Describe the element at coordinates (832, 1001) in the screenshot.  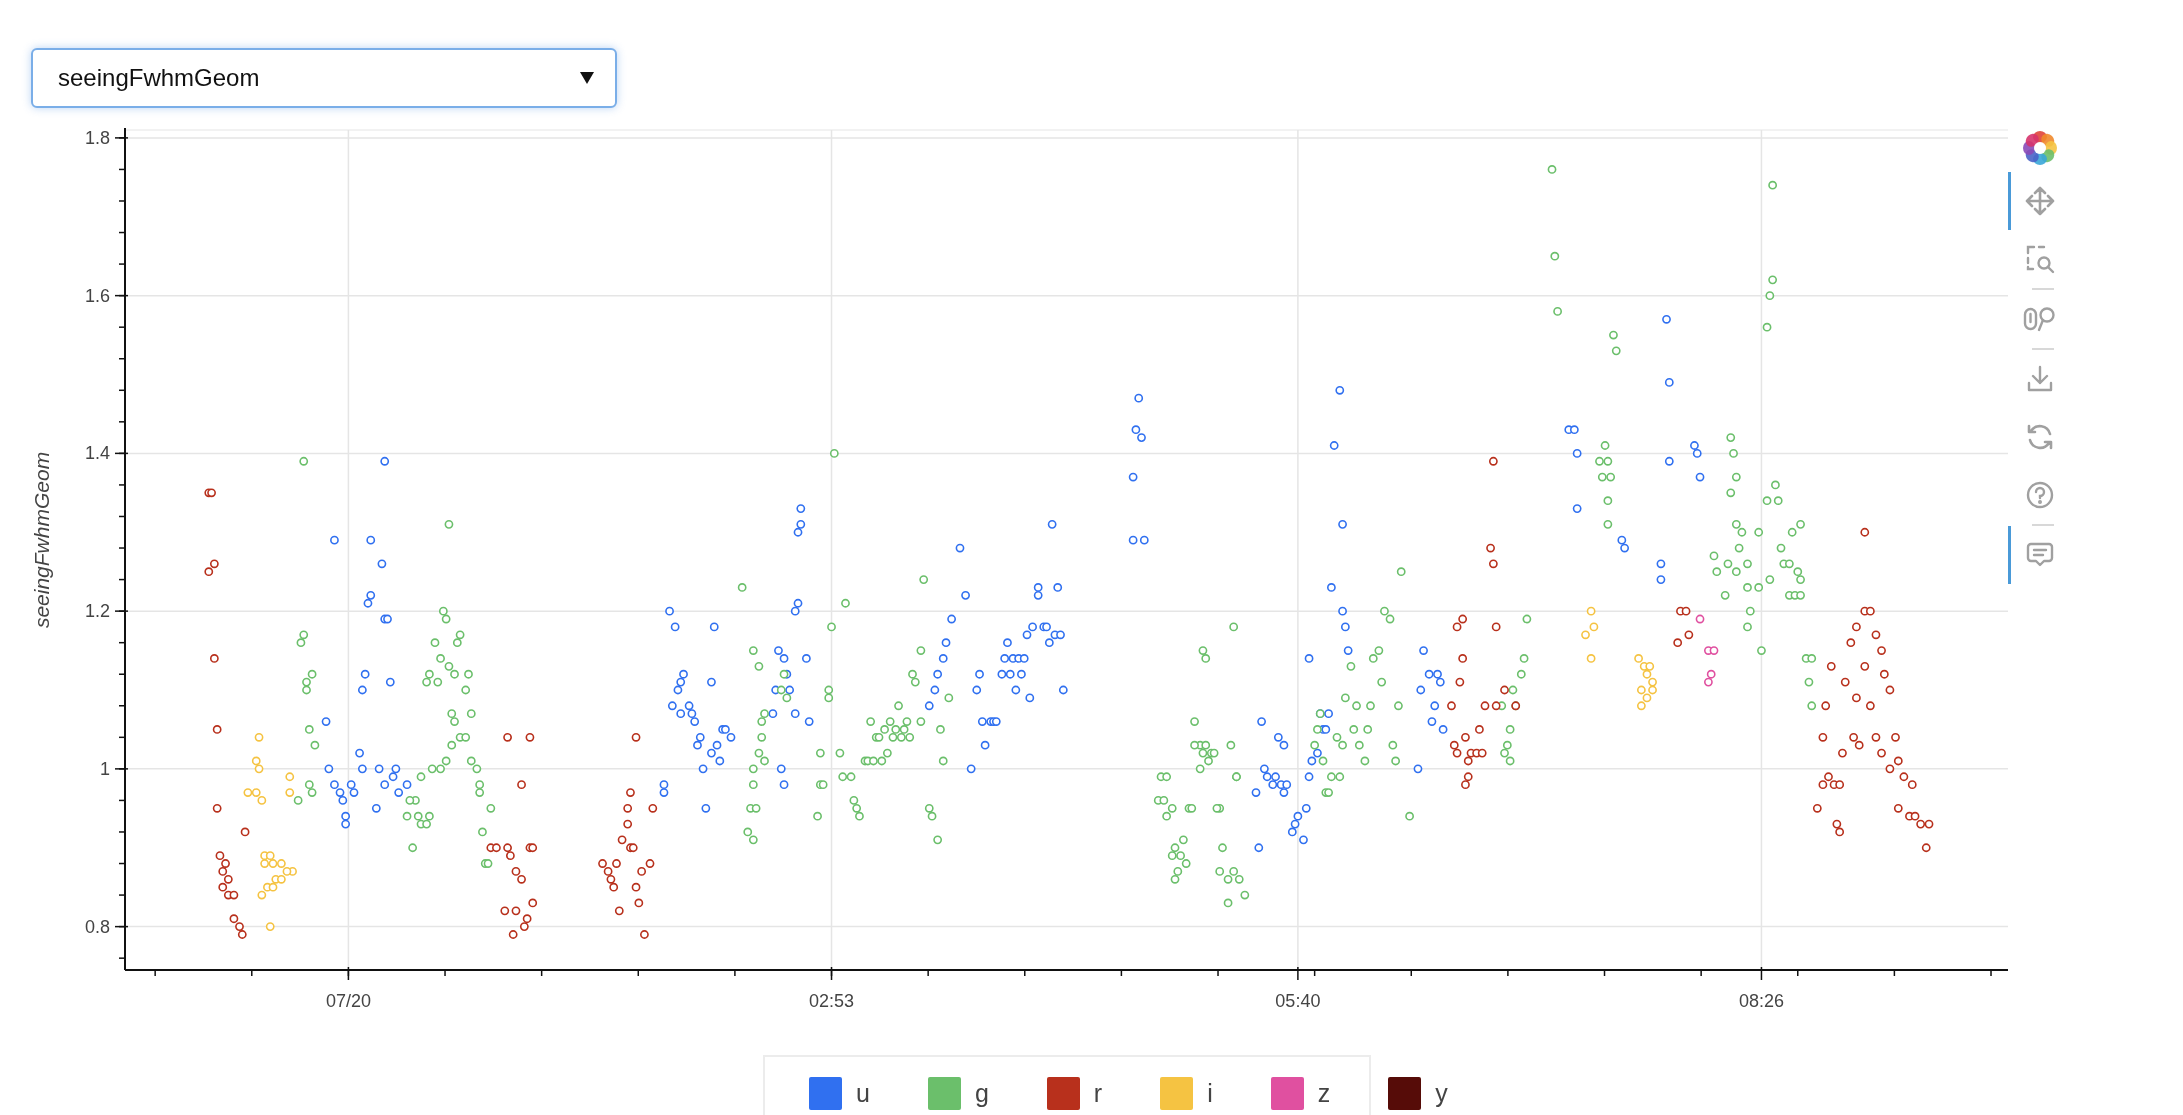
I see `x-tick-label: 02:53` at that location.